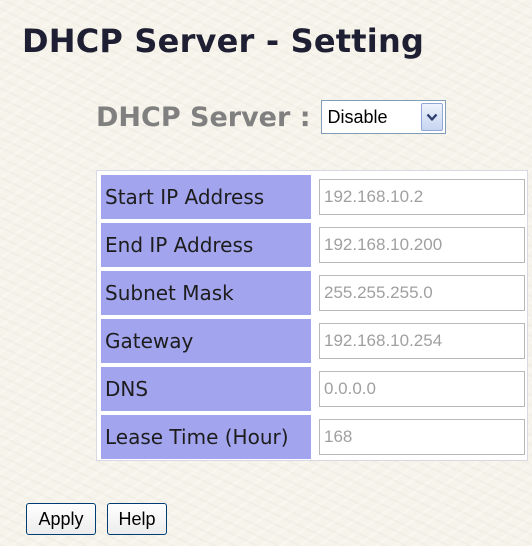  Describe the element at coordinates (422, 293) in the screenshot. I see `subnet-mask-input: 255.255.255.0` at that location.